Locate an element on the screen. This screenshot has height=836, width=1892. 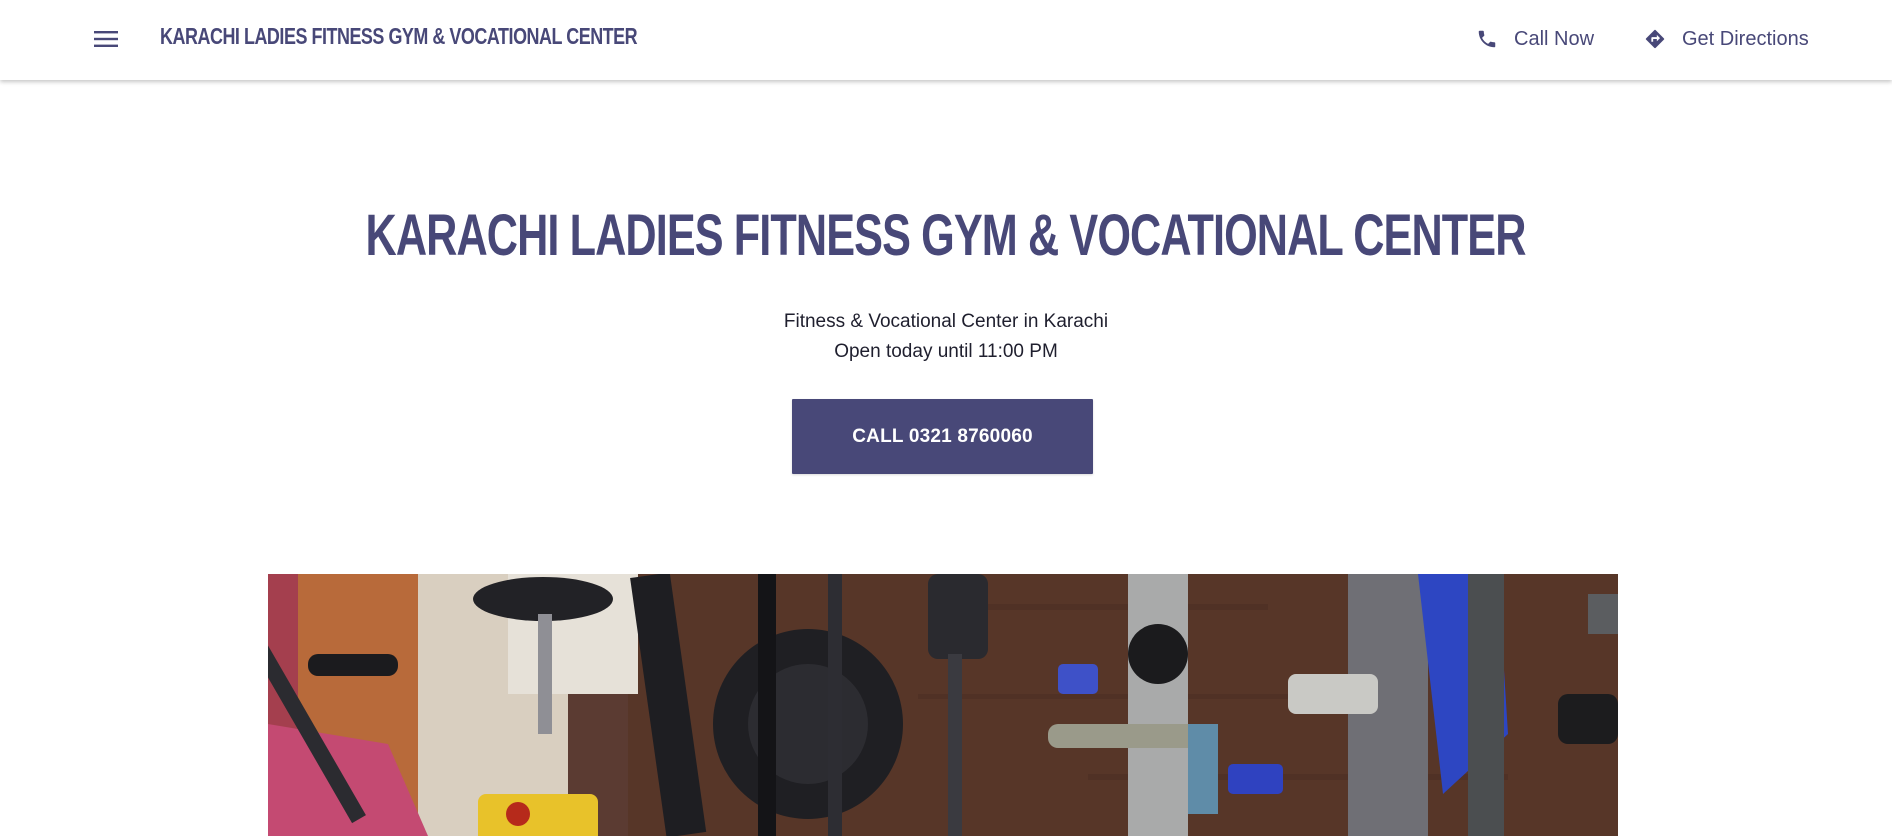
menu-button is located at coordinates (106, 39).